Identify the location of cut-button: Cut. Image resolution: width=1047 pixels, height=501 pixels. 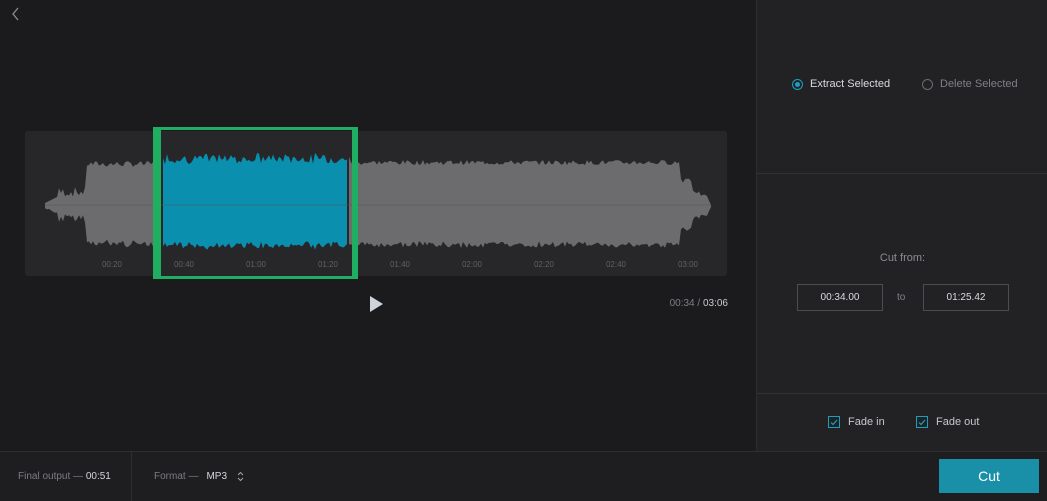
(989, 476).